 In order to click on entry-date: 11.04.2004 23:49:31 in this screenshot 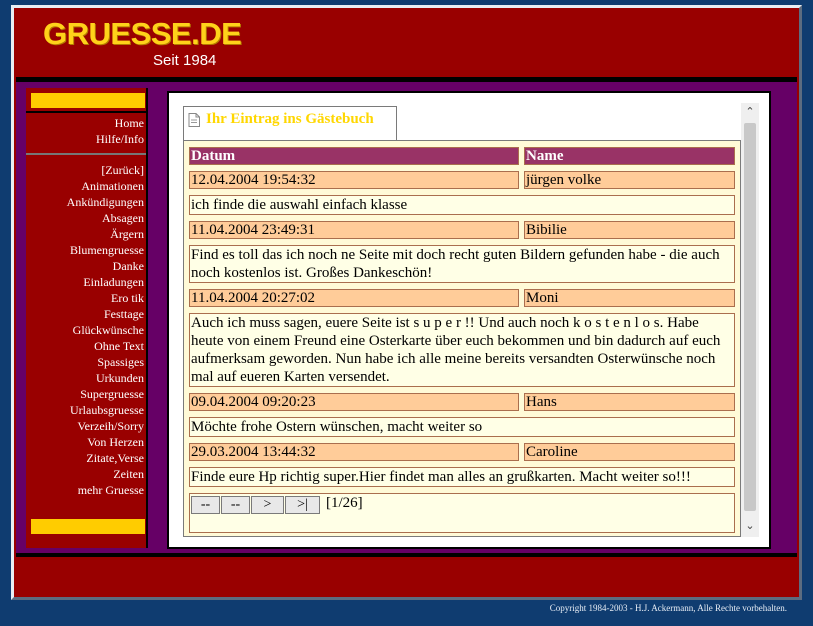, I will do `click(354, 230)`.